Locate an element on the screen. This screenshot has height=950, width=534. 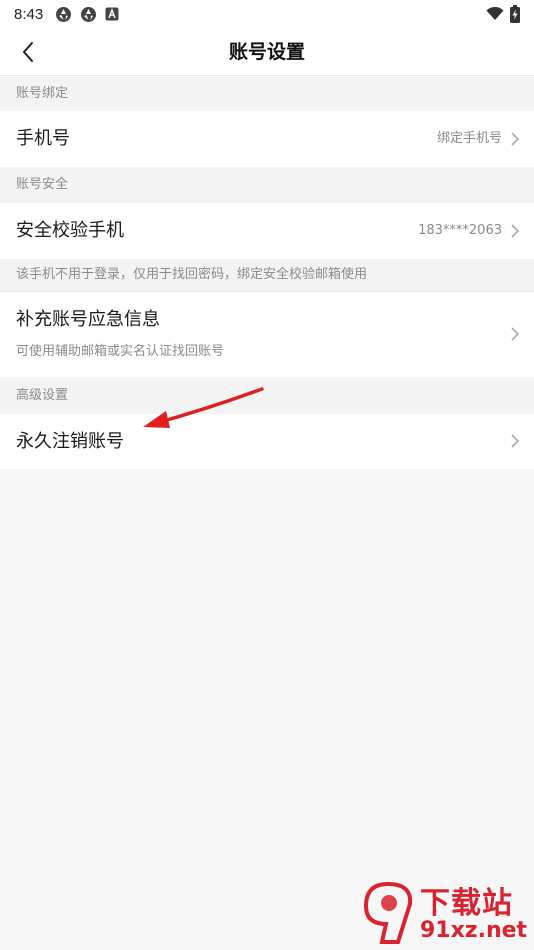
app-header: 账号设置 is located at coordinates (267, 52).